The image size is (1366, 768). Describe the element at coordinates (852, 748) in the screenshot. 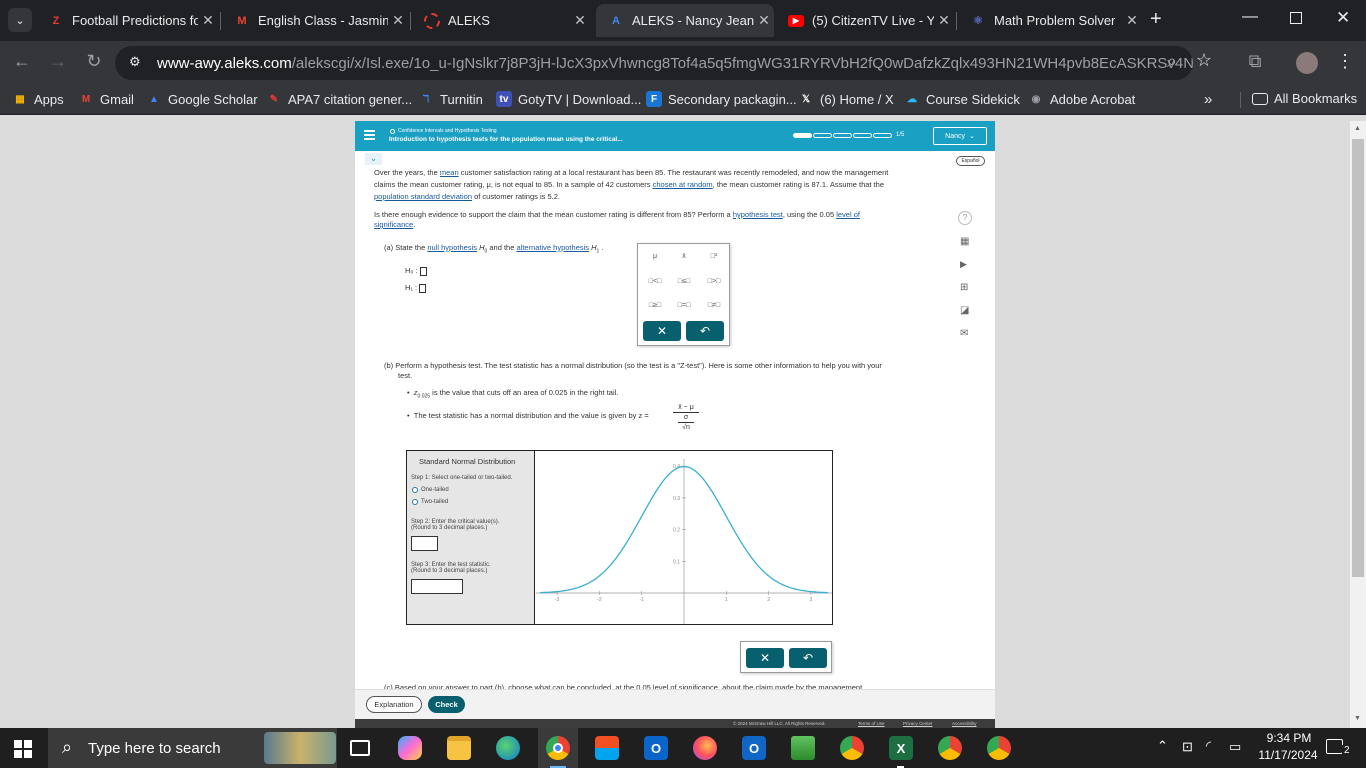

I see `chrome-profile-icon` at that location.